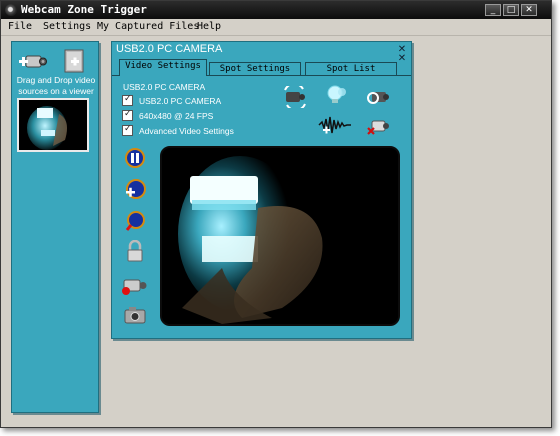 The image size is (560, 436). Describe the element at coordinates (186, 131) in the screenshot. I see `option-advanced-video-settings: Advanced Video Settings` at that location.